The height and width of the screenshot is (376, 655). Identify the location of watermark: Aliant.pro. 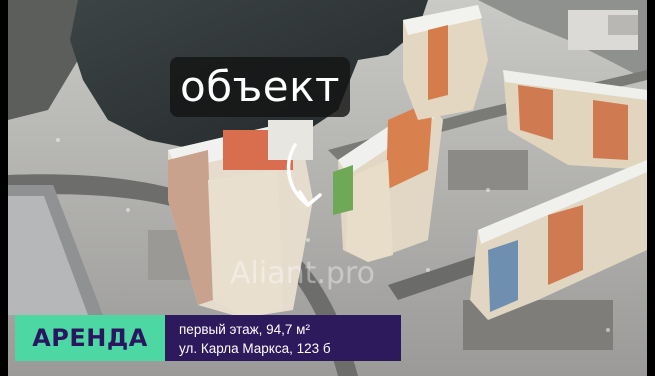
(302, 273).